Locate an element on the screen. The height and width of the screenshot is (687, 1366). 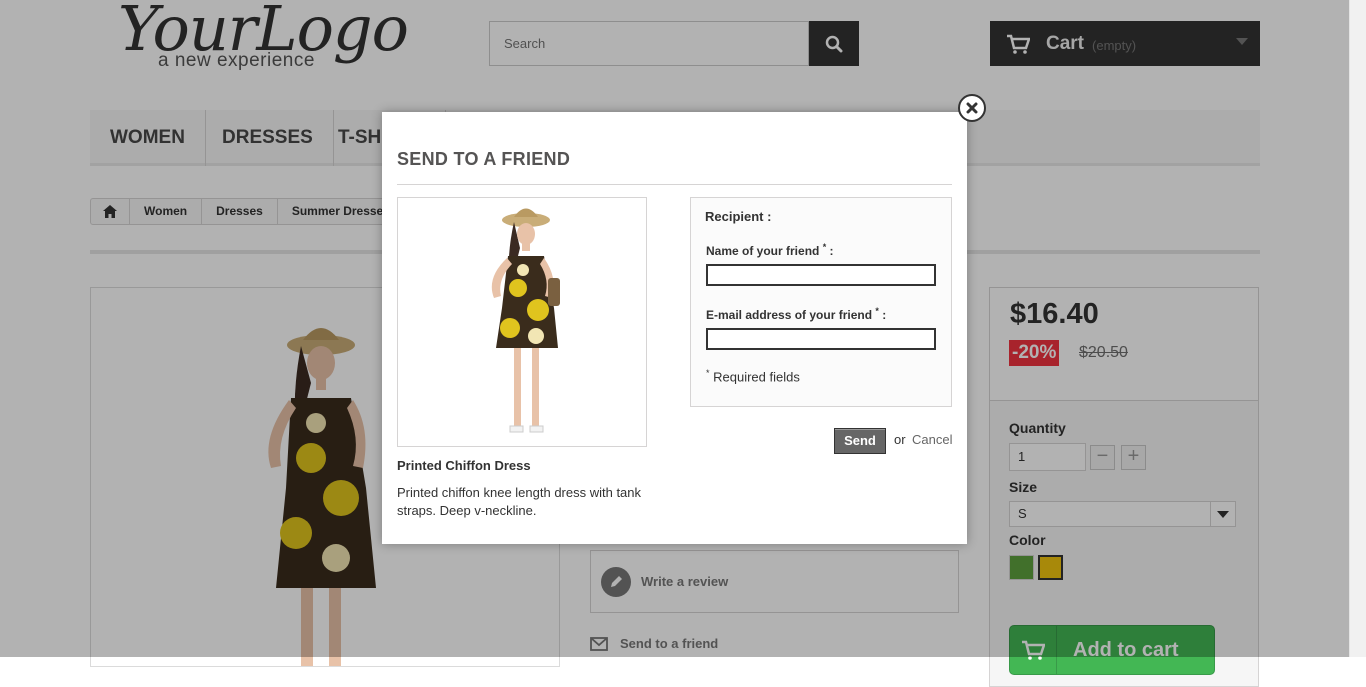
friend-email-field is located at coordinates (821, 339).